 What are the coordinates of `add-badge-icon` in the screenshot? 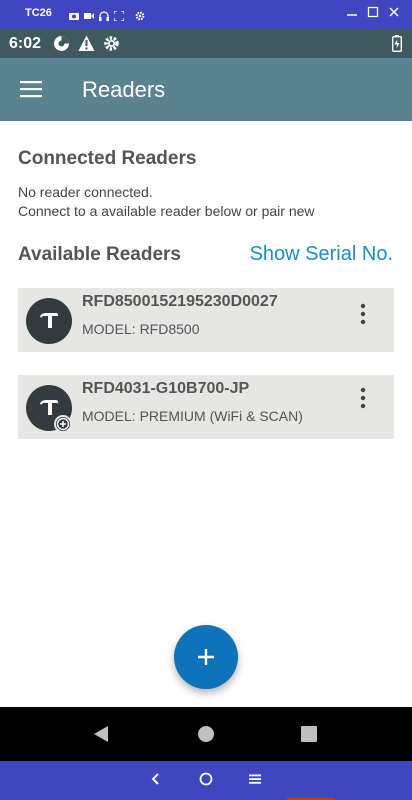 It's located at (63, 424).